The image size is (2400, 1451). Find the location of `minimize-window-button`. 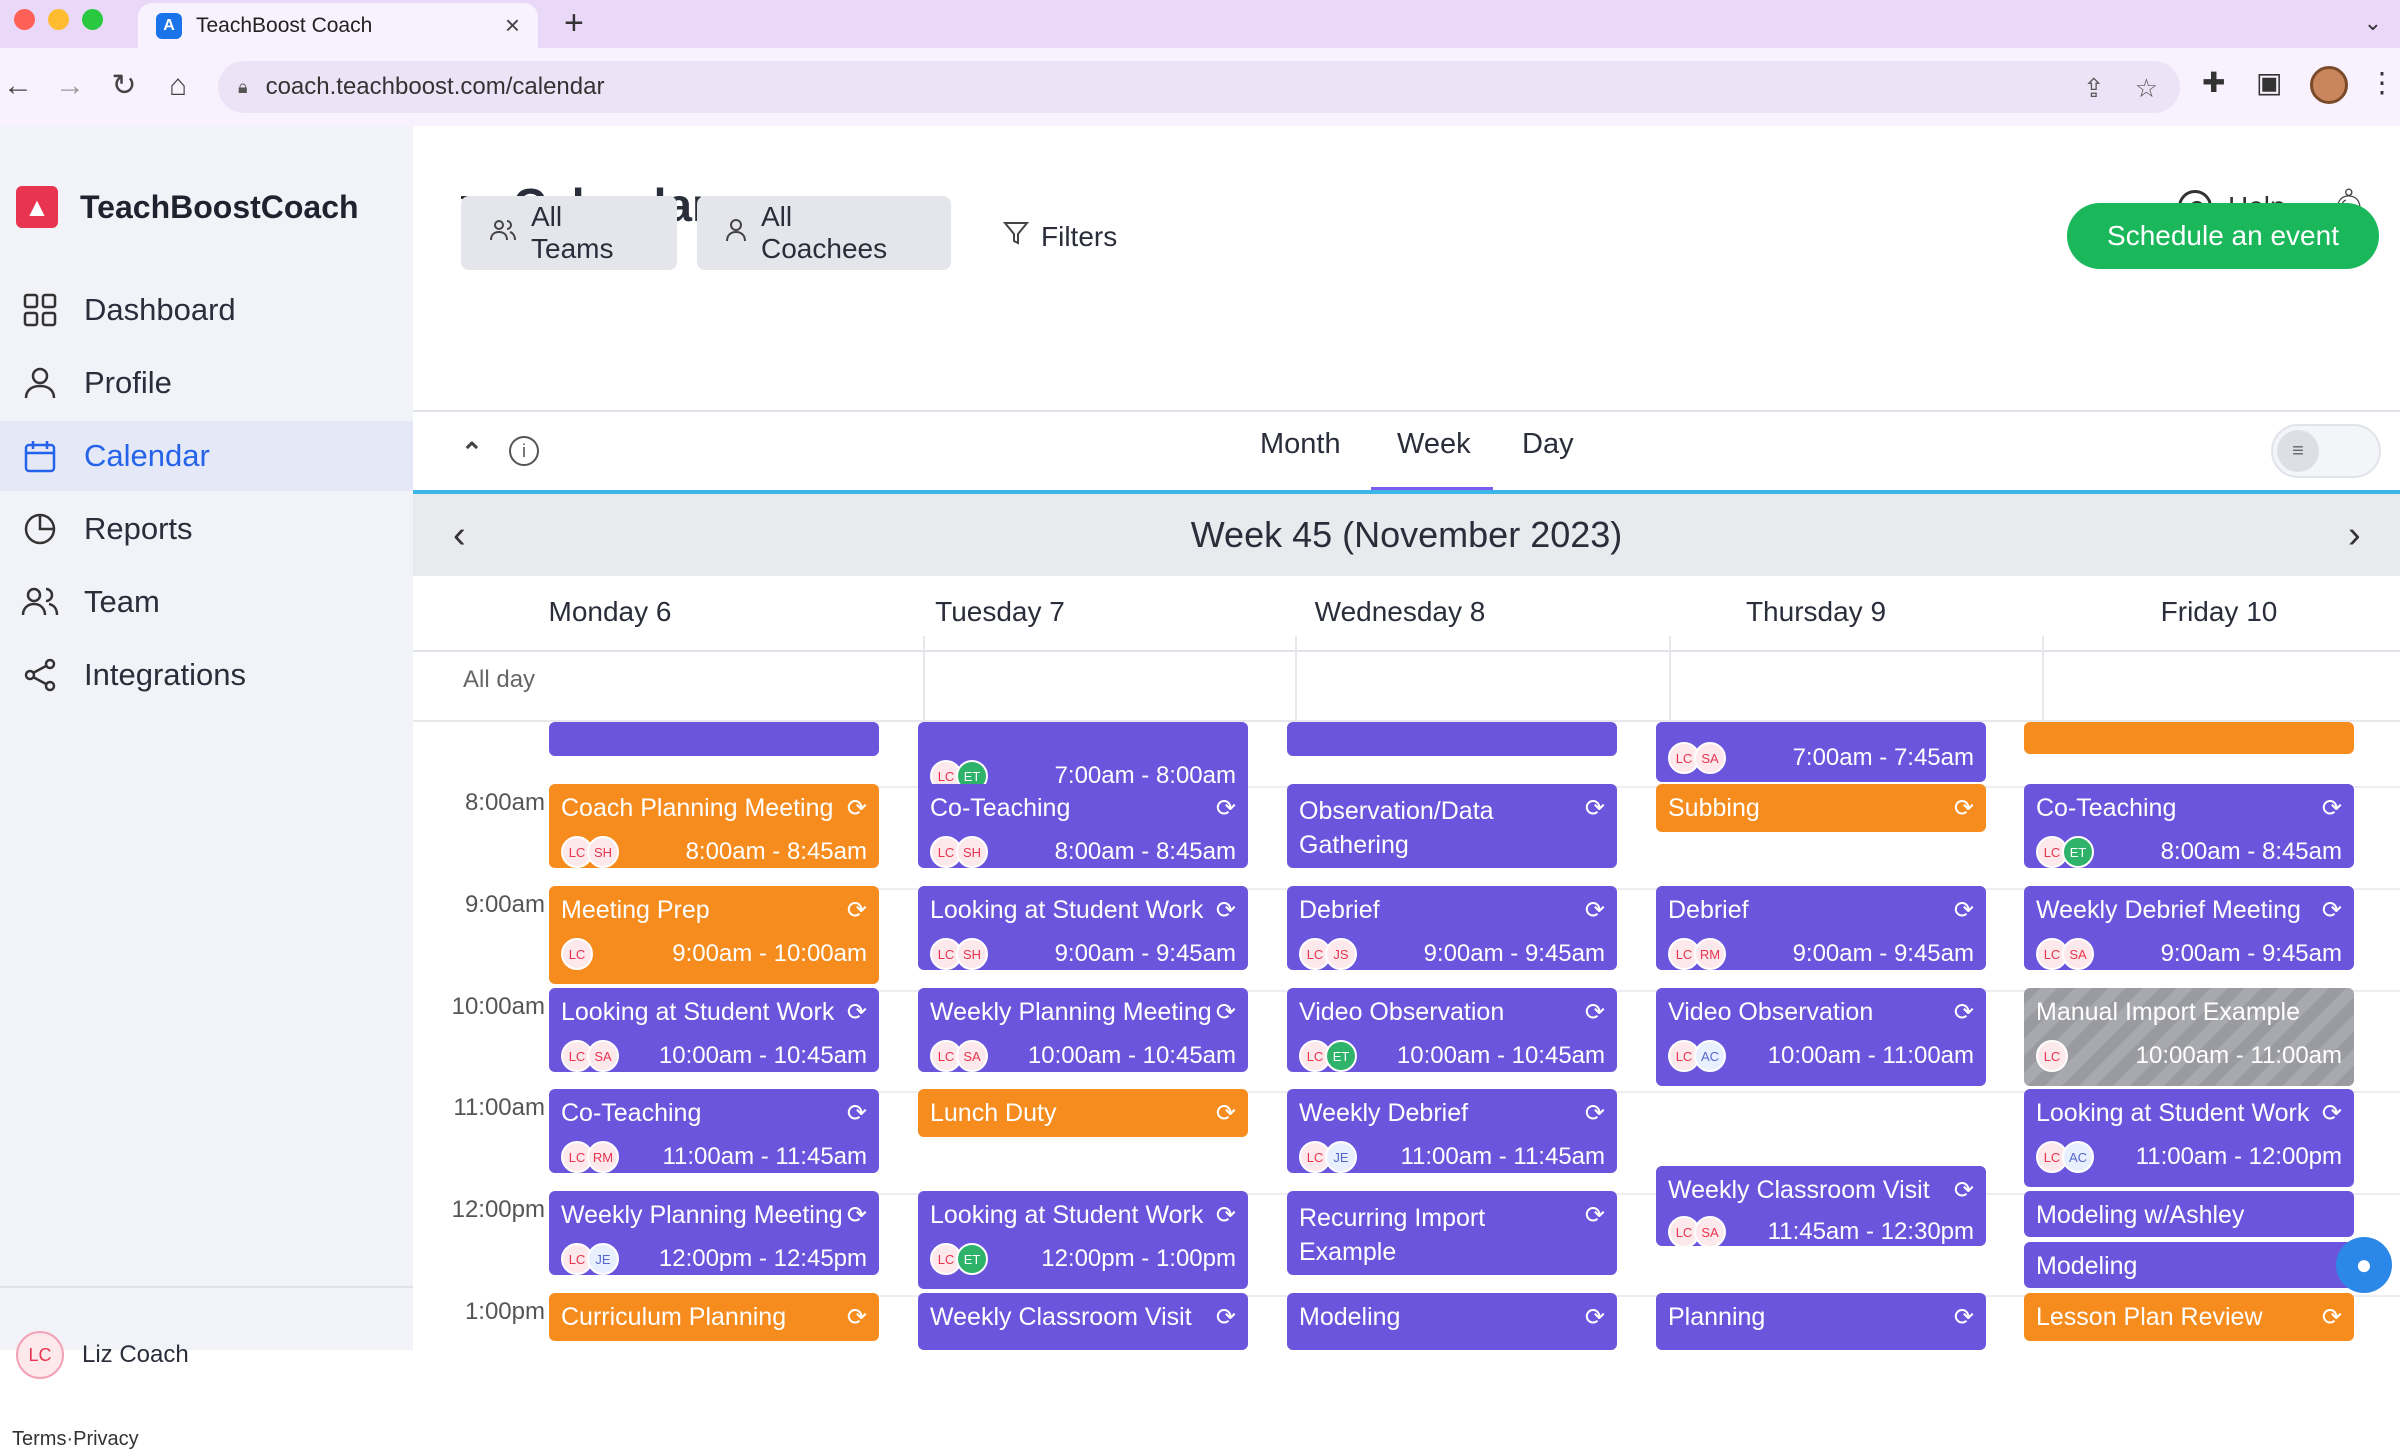

minimize-window-button is located at coordinates (58, 19).